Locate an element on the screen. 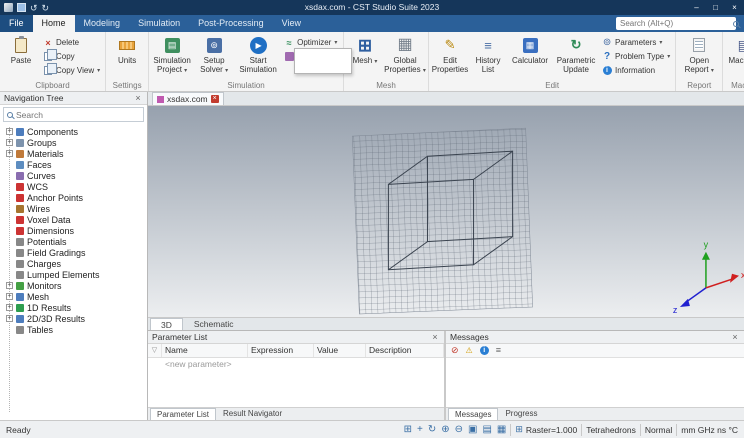 The width and height of the screenshot is (744, 438). chevron-down-icon: ▾ is located at coordinates (712, 71).